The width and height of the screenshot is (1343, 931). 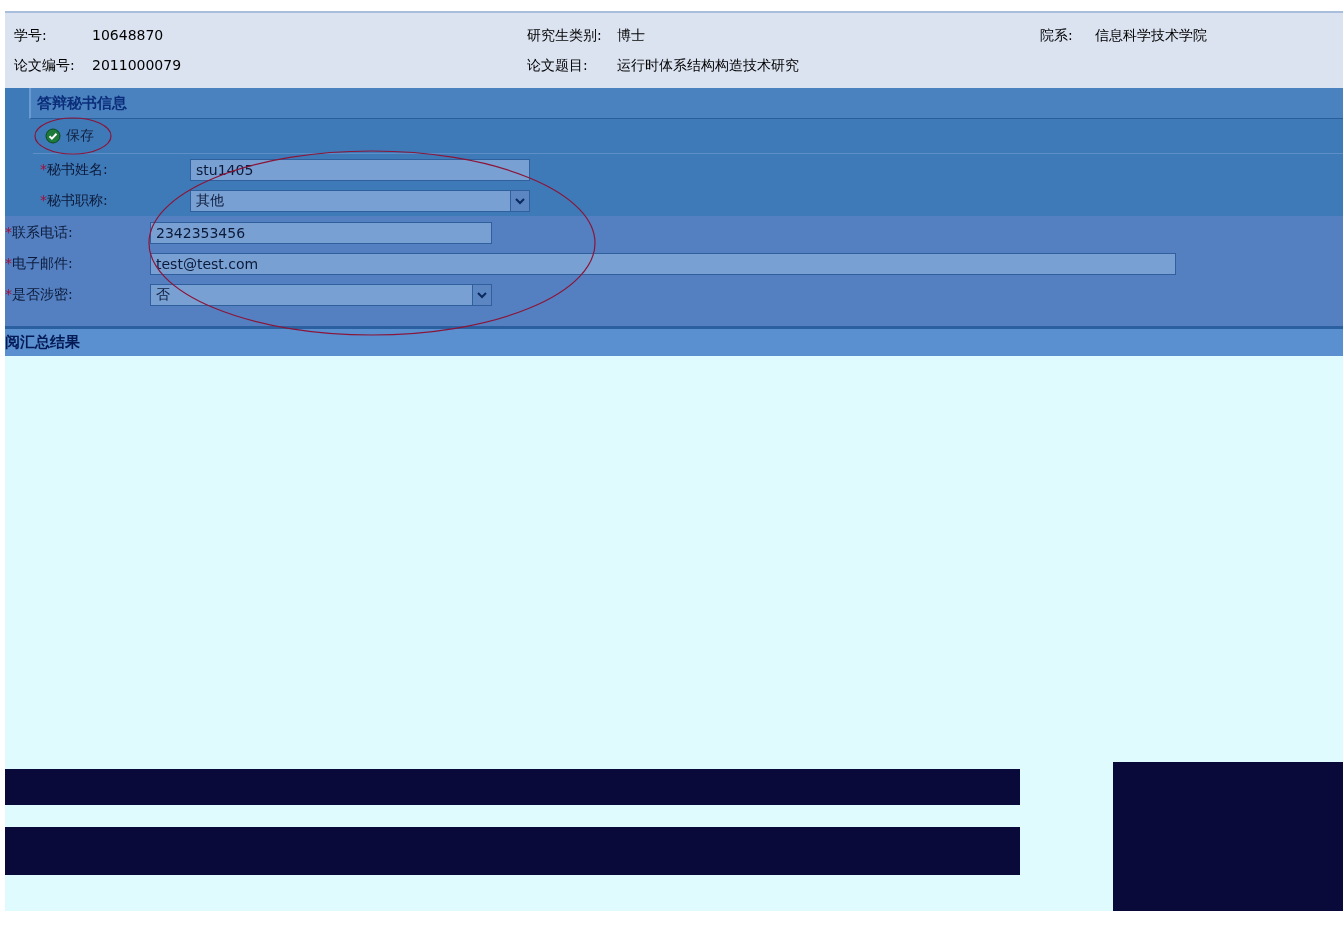 I want to click on info-label: 论文编号:, so click(x=45, y=66).